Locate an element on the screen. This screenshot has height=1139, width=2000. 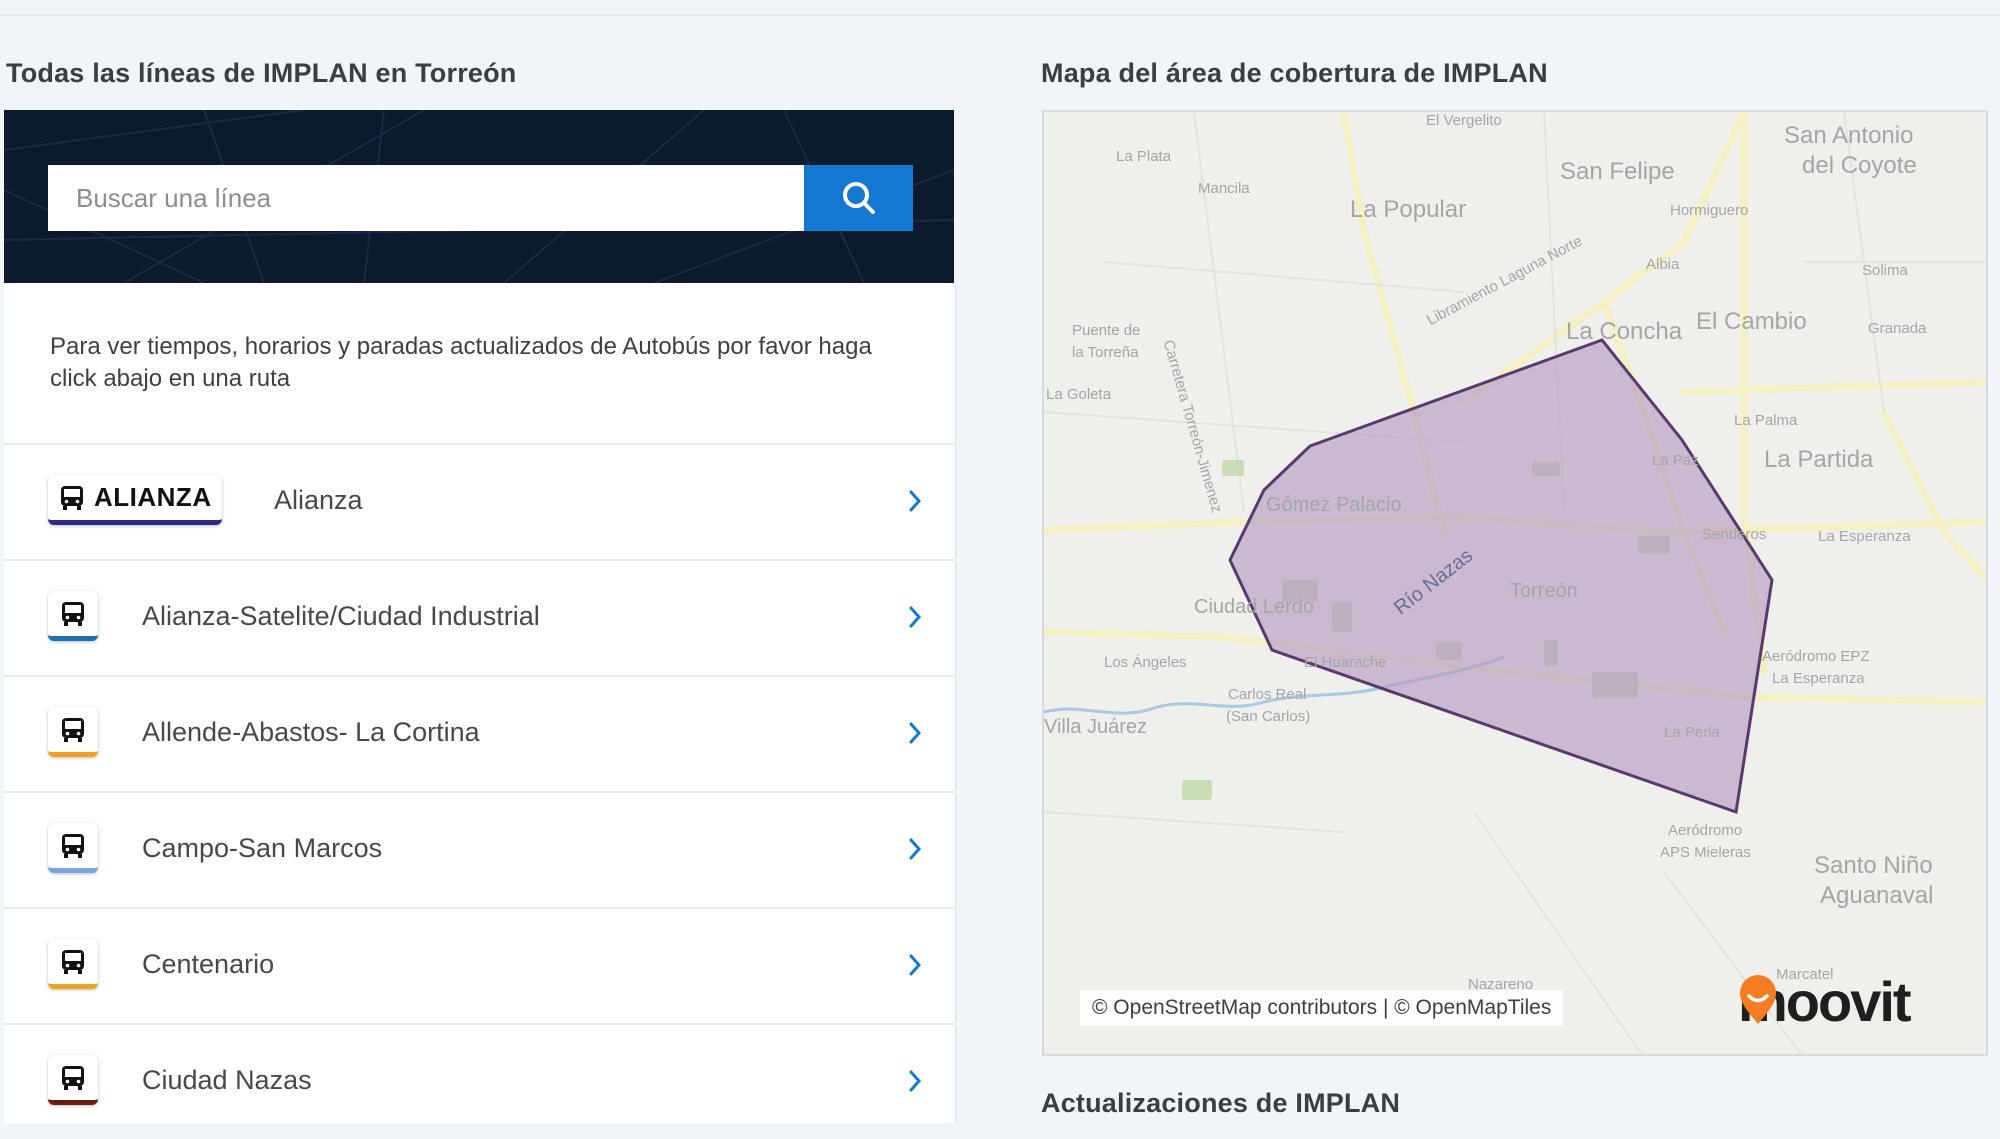
map-label: Gómez Palacio is located at coordinates (1334, 505).